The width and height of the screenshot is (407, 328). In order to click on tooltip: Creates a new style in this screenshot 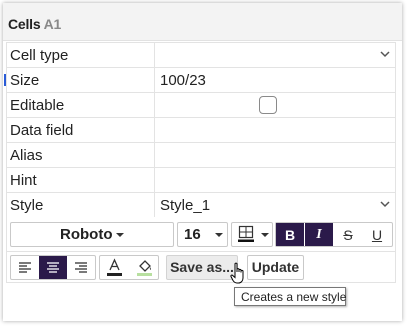, I will do `click(290, 296)`.